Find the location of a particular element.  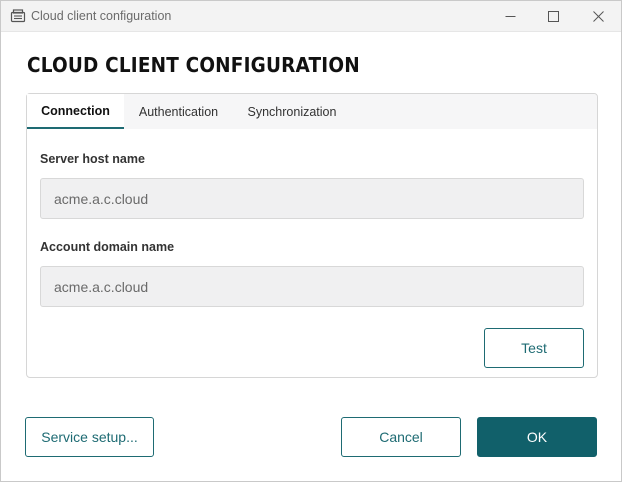

close-icon is located at coordinates (598, 16).